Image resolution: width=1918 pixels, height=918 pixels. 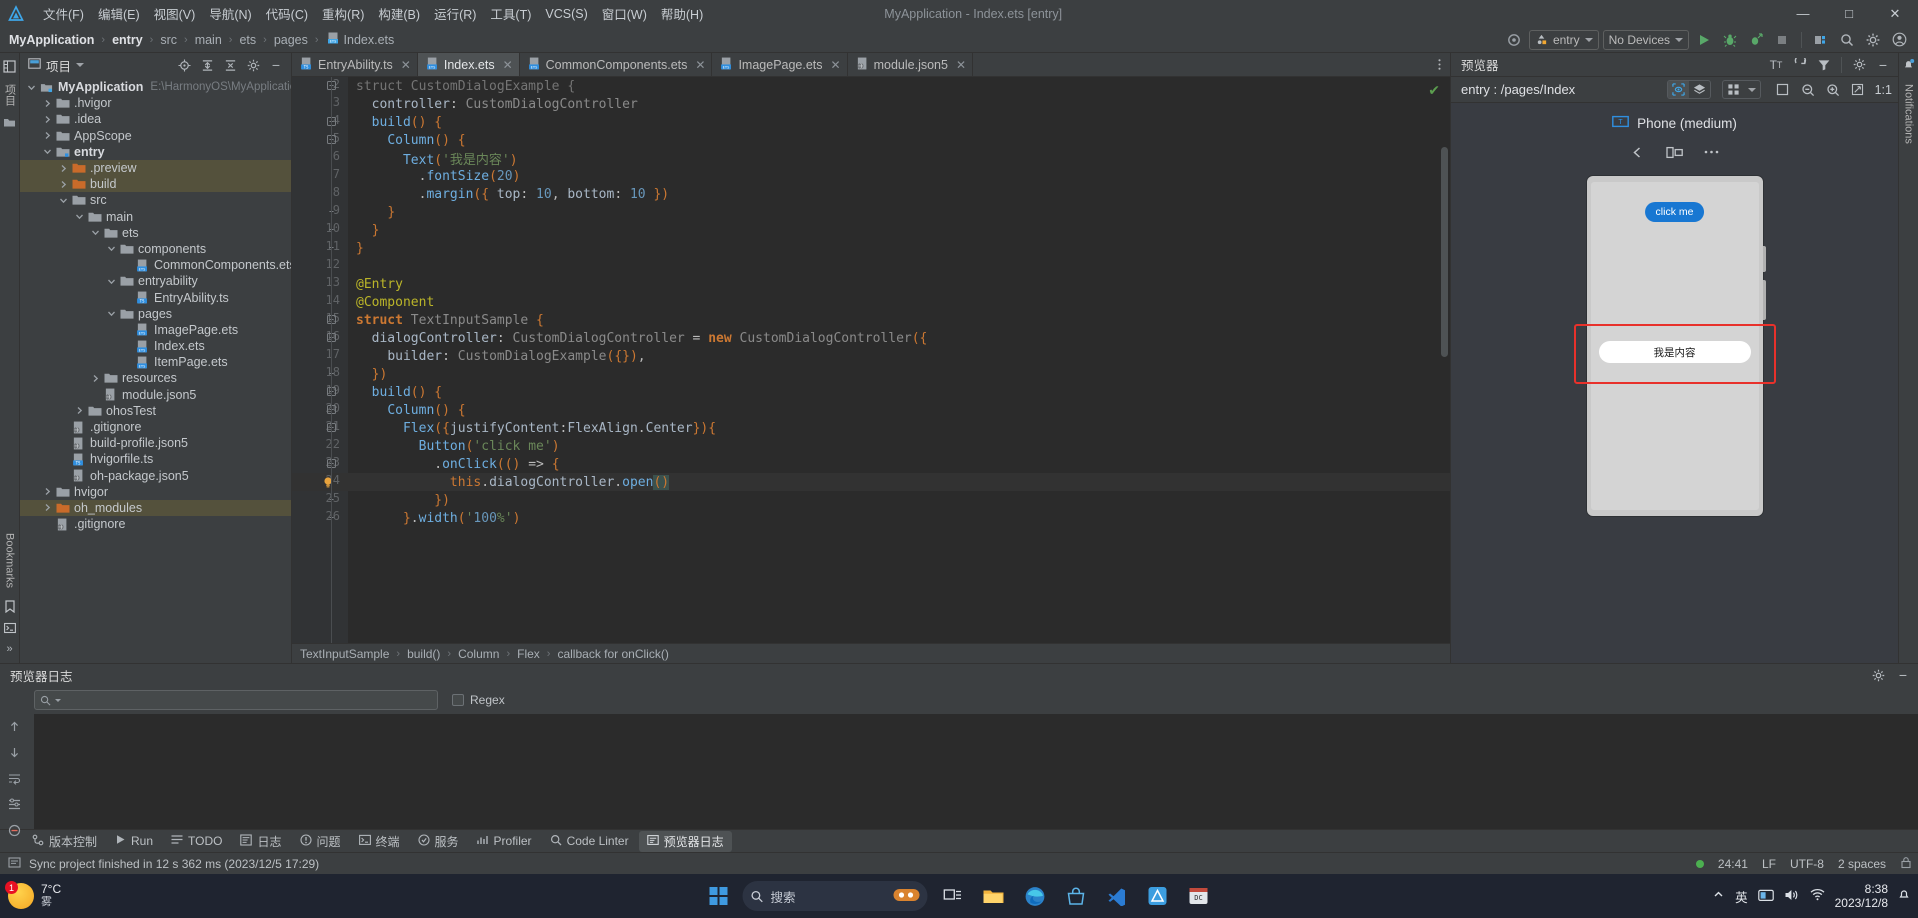 I want to click on breadcrumb-main: main, so click(x=208, y=40).